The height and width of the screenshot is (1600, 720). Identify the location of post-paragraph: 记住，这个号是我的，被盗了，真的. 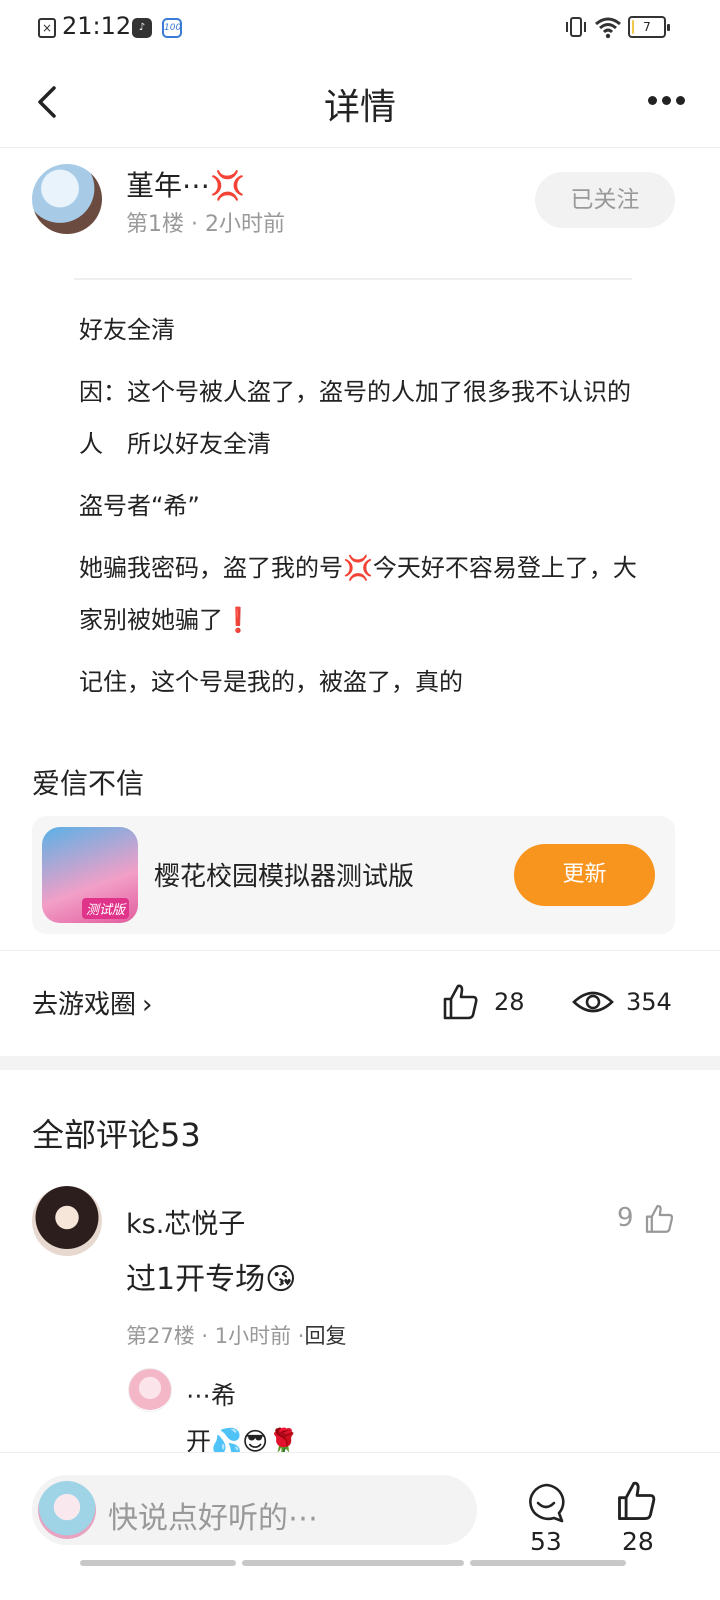
(271, 682).